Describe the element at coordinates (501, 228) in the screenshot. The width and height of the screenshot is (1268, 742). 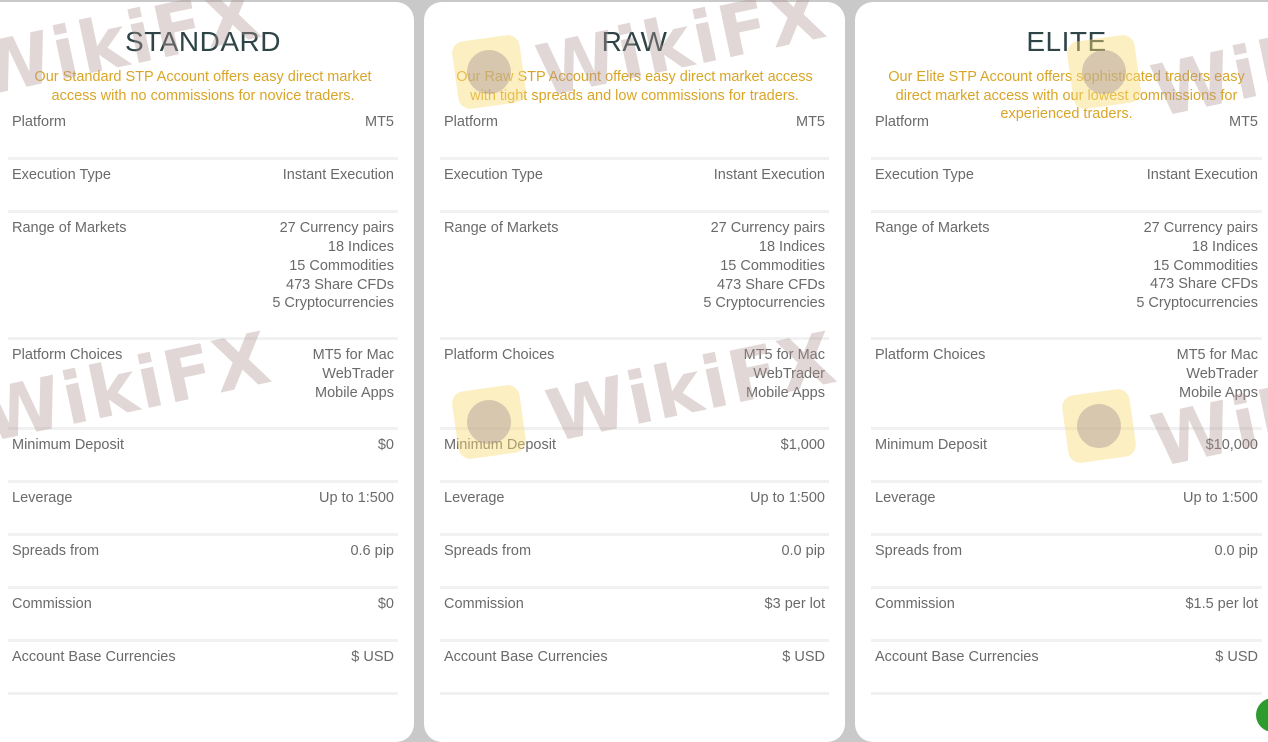
I see `spec-label: Range of Markets` at that location.